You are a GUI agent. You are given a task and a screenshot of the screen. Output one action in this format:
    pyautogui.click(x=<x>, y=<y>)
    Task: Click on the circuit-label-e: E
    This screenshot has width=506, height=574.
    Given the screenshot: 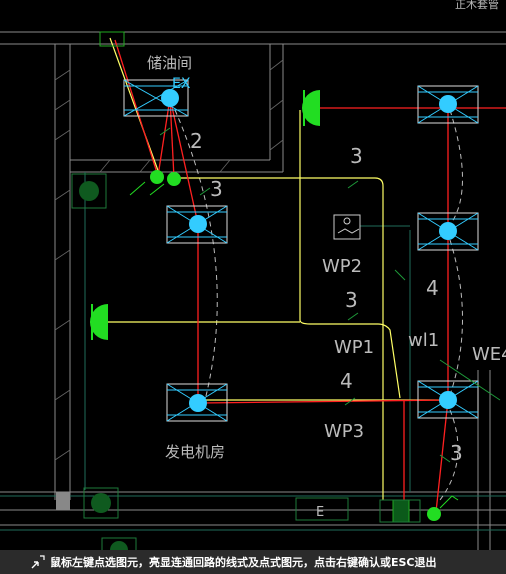 What is the action you would take?
    pyautogui.click(x=320, y=512)
    